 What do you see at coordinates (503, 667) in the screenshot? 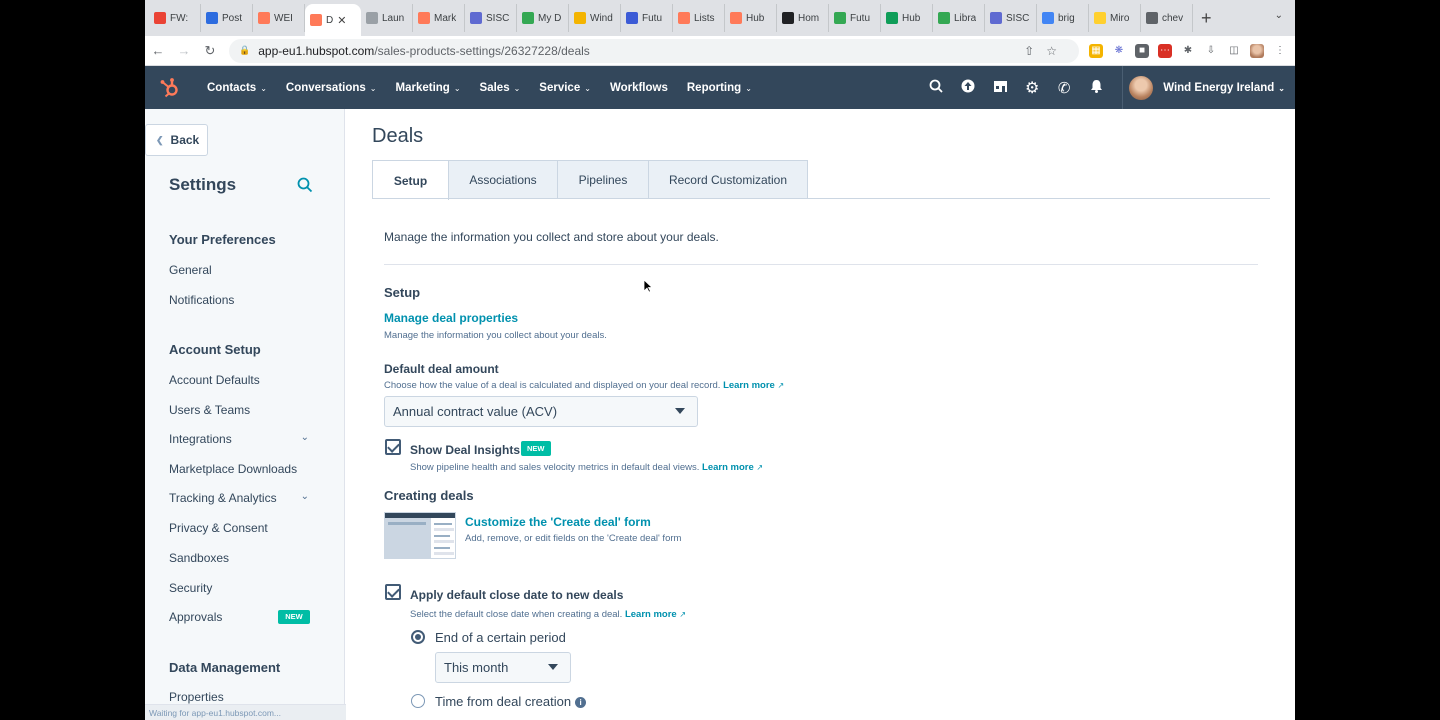
I see `period-select: This month` at bounding box center [503, 667].